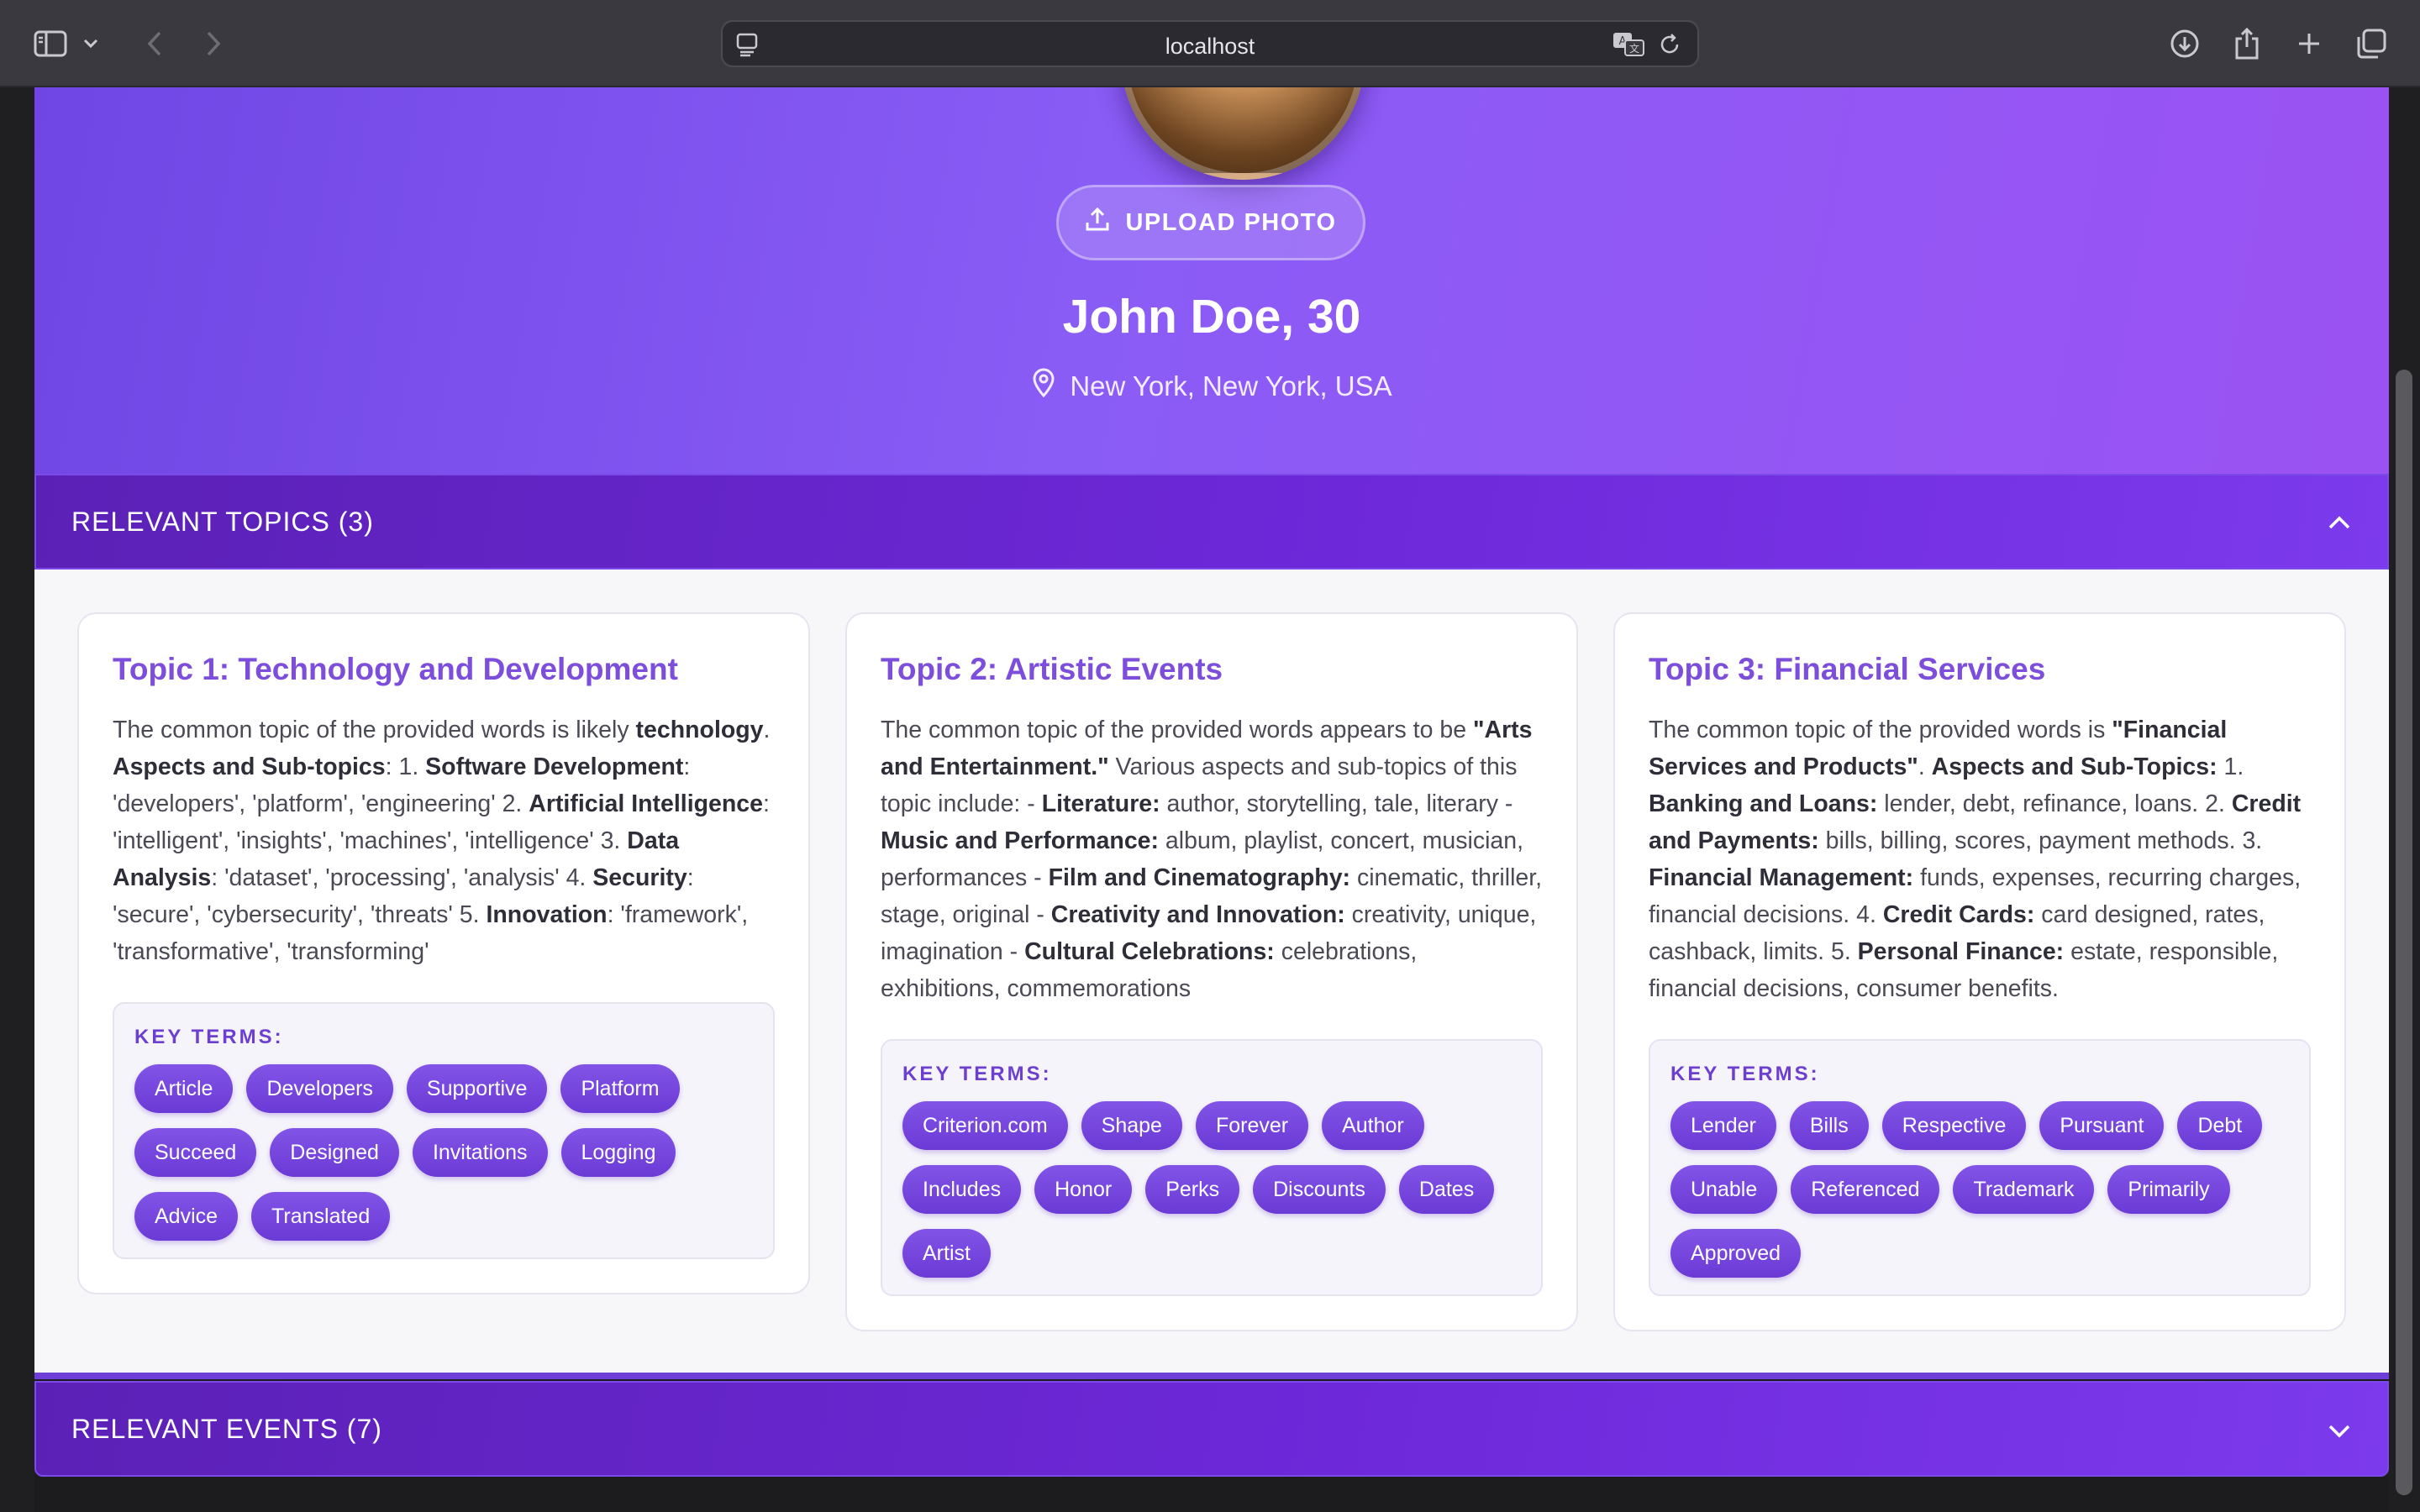 The height and width of the screenshot is (1512, 2420). Describe the element at coordinates (2404, 932) in the screenshot. I see `scrollbar-thumb` at that location.